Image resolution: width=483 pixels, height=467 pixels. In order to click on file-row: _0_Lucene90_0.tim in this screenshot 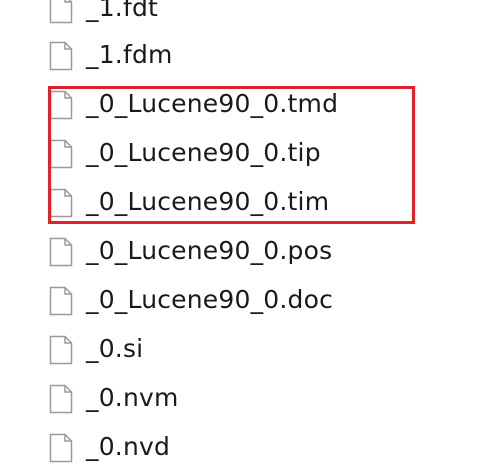, I will do `click(241, 202)`.